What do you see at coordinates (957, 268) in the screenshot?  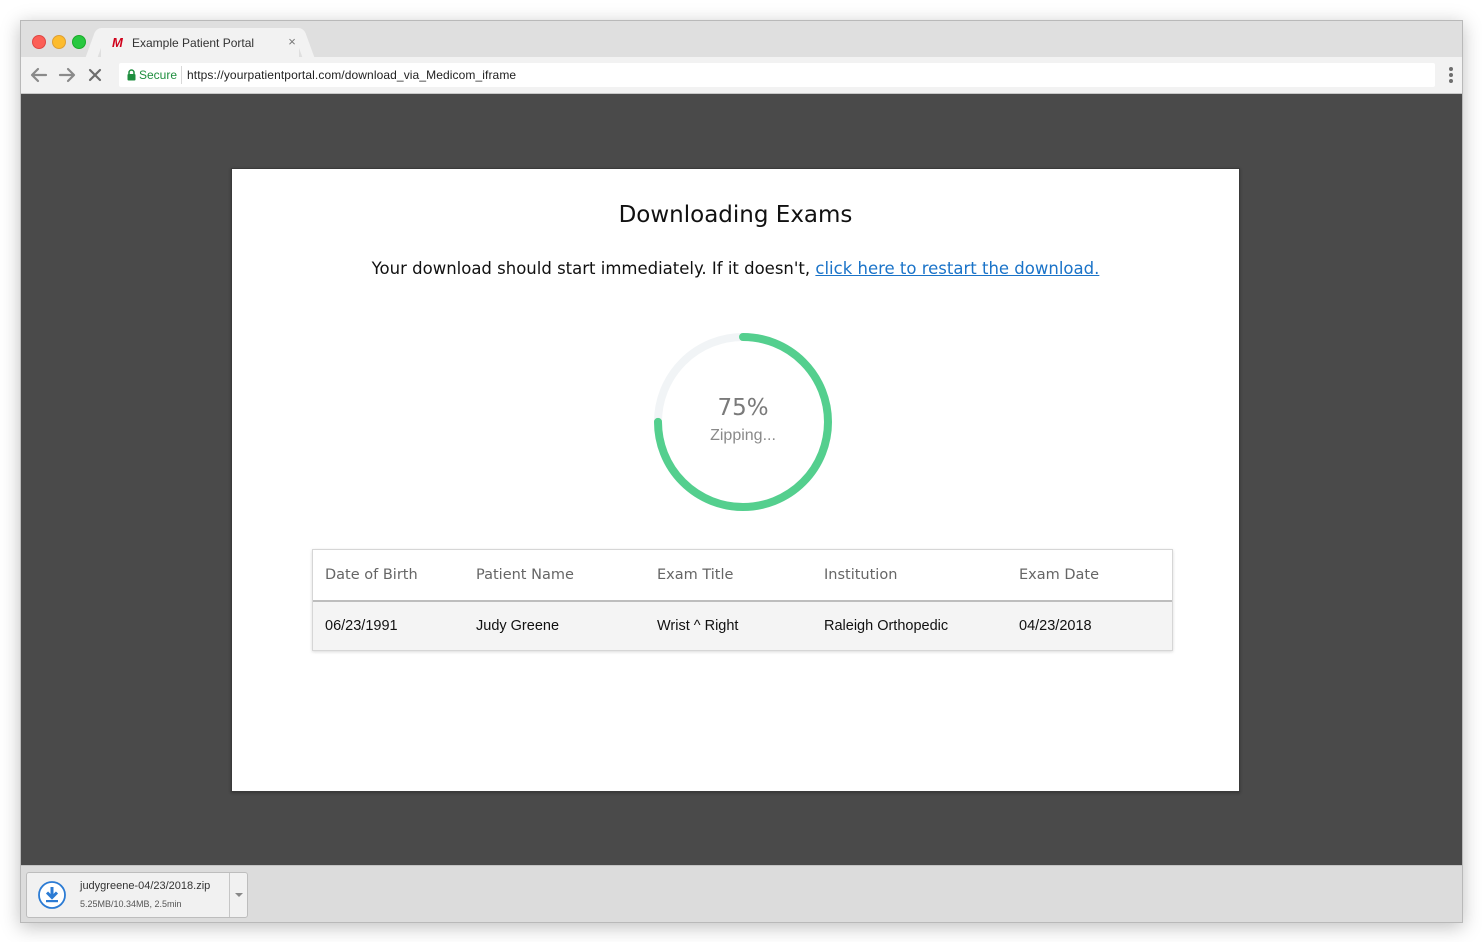 I see `restart-download-link: click here to restart the download.` at bounding box center [957, 268].